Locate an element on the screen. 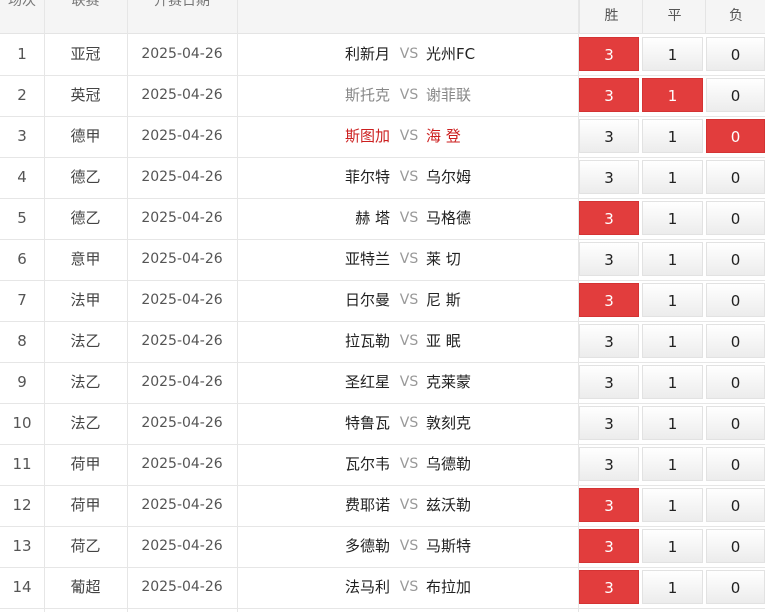 The image size is (765, 612). away-team: 布拉加 is located at coordinates (449, 587).